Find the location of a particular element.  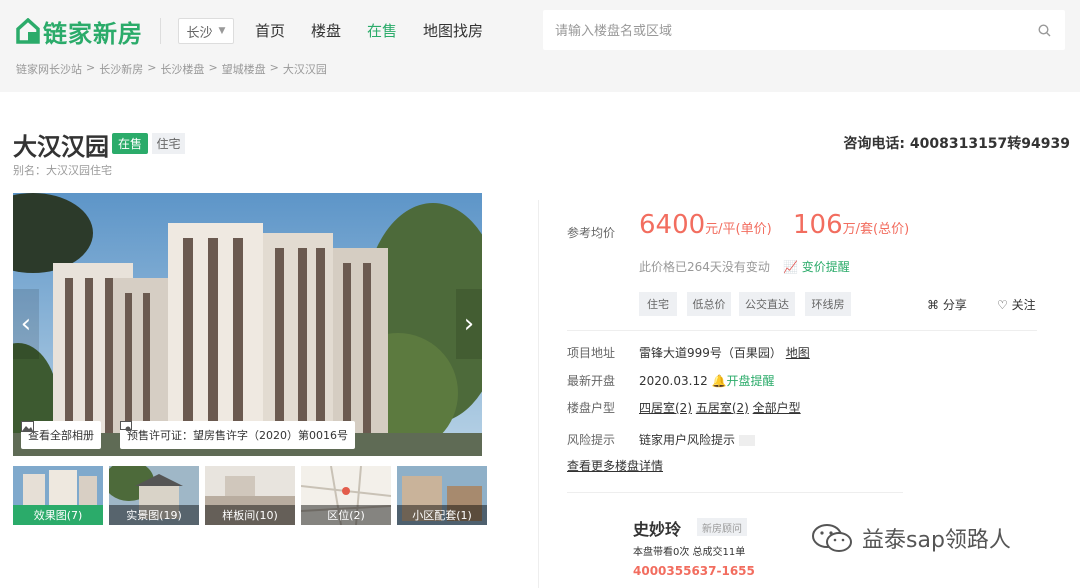

price-change-alert-label: 变价提醒 is located at coordinates (825, 267).